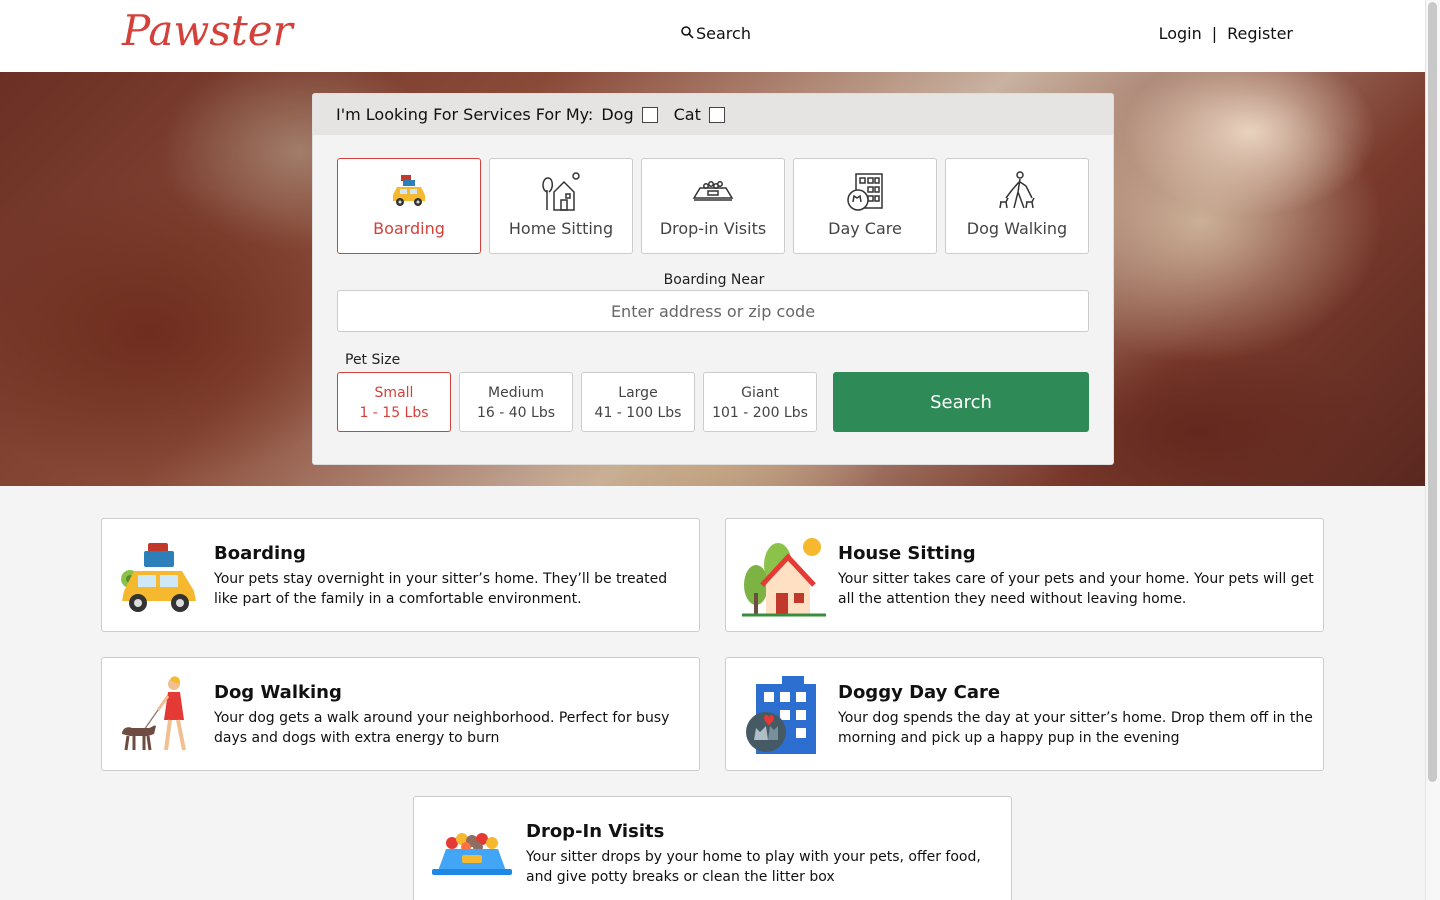 The image size is (1440, 900). I want to click on service-tab-label: Dog Walking, so click(1017, 228).